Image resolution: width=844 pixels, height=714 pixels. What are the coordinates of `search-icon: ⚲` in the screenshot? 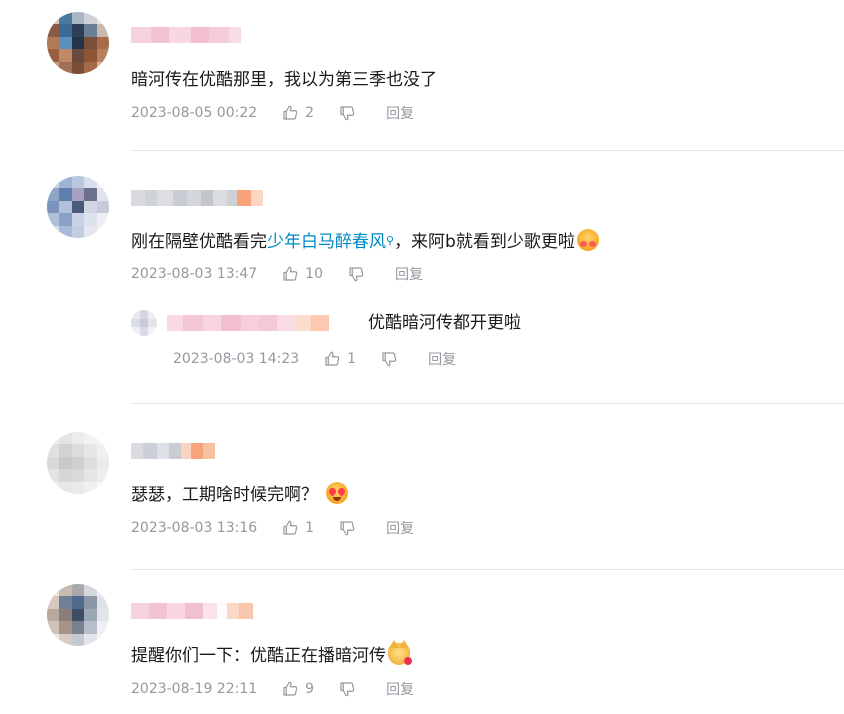 It's located at (390, 240).